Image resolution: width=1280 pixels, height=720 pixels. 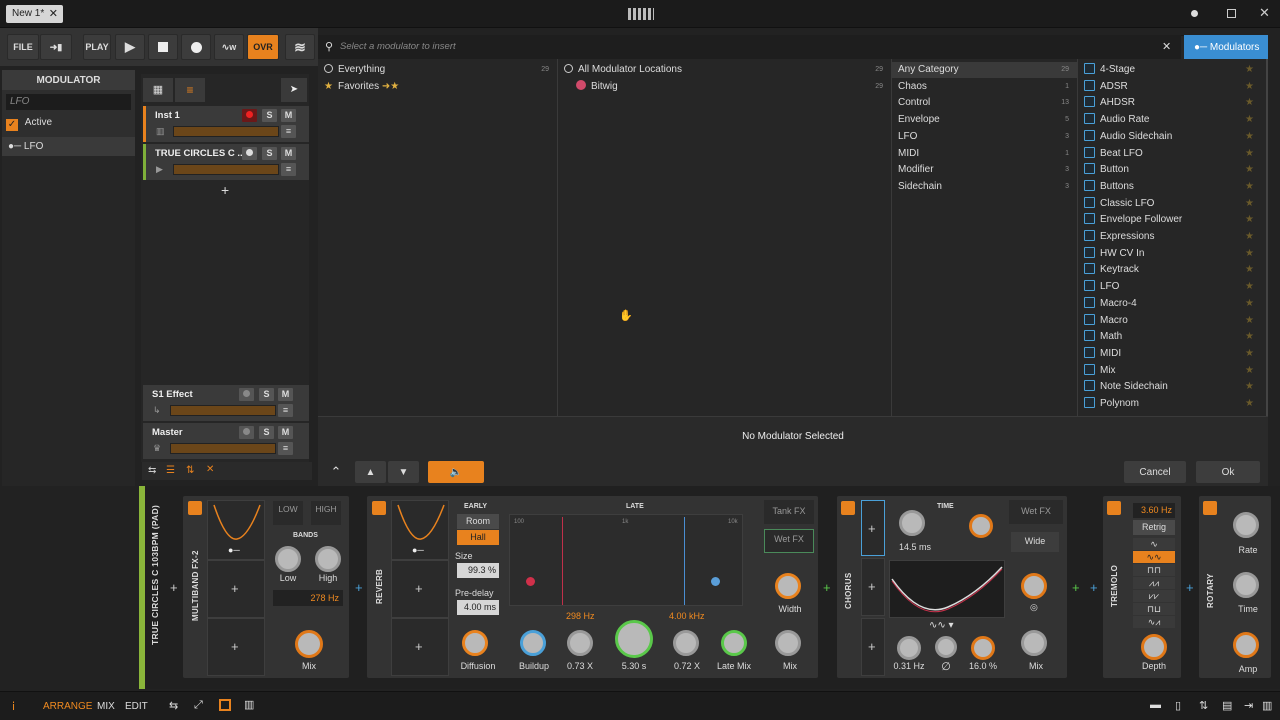 What do you see at coordinates (724, 87) in the screenshot?
I see `list-item-bitwig: Bitwig 29` at bounding box center [724, 87].